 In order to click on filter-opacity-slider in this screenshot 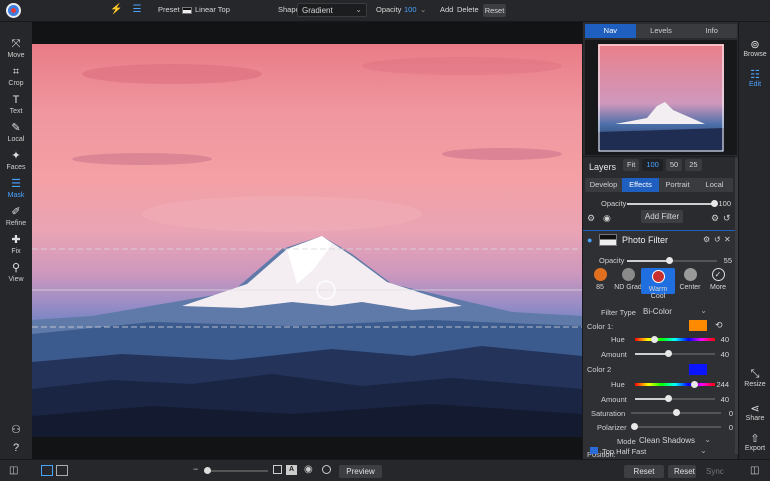, I will do `click(672, 260)`.